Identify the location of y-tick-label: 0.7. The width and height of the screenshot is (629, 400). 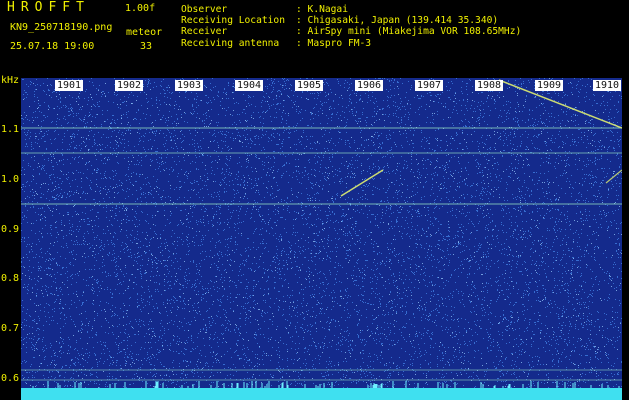
(10, 328).